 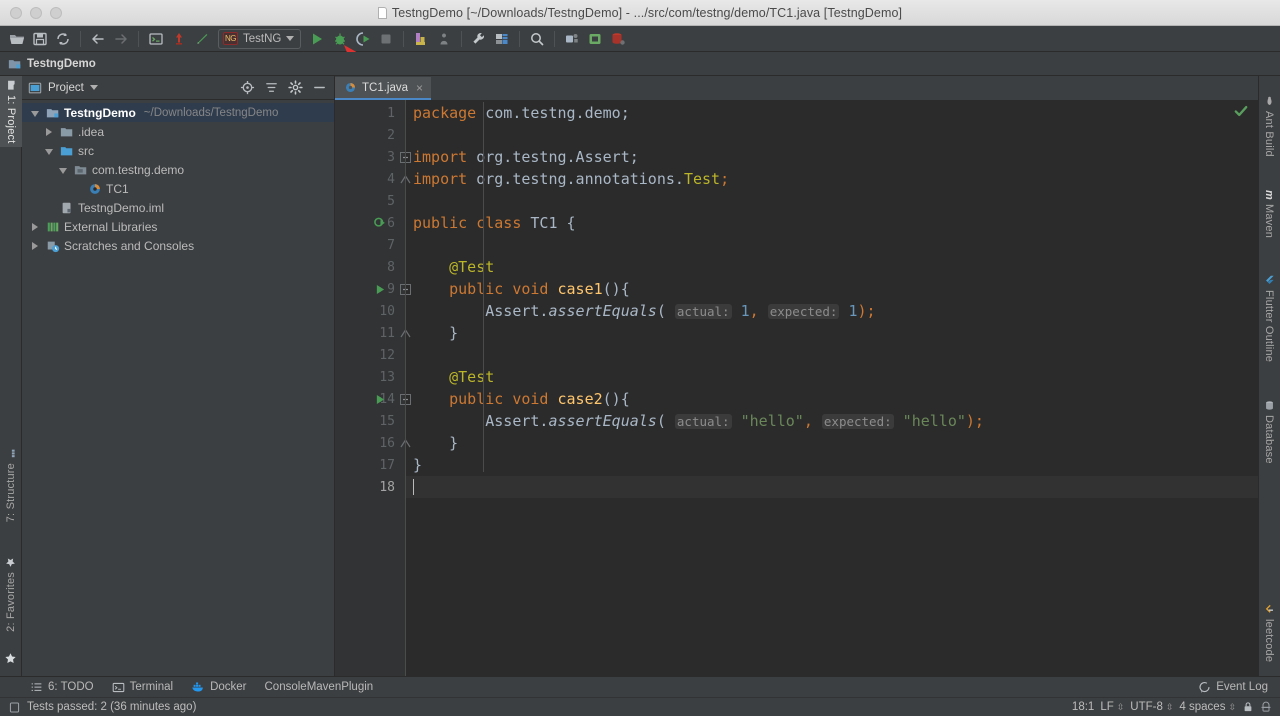 I want to click on module-icon, so click(x=14, y=63).